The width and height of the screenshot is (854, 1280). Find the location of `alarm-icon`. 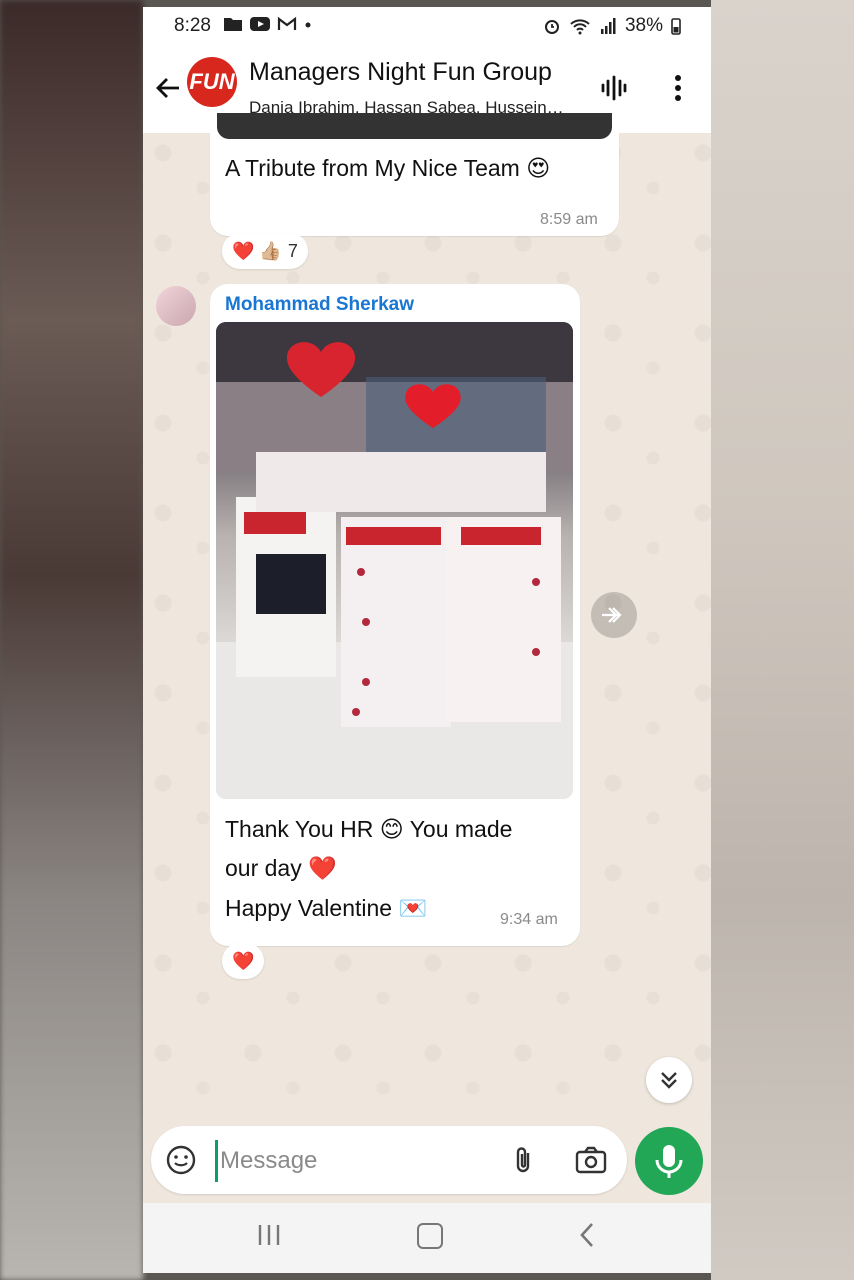

alarm-icon is located at coordinates (551, 27).